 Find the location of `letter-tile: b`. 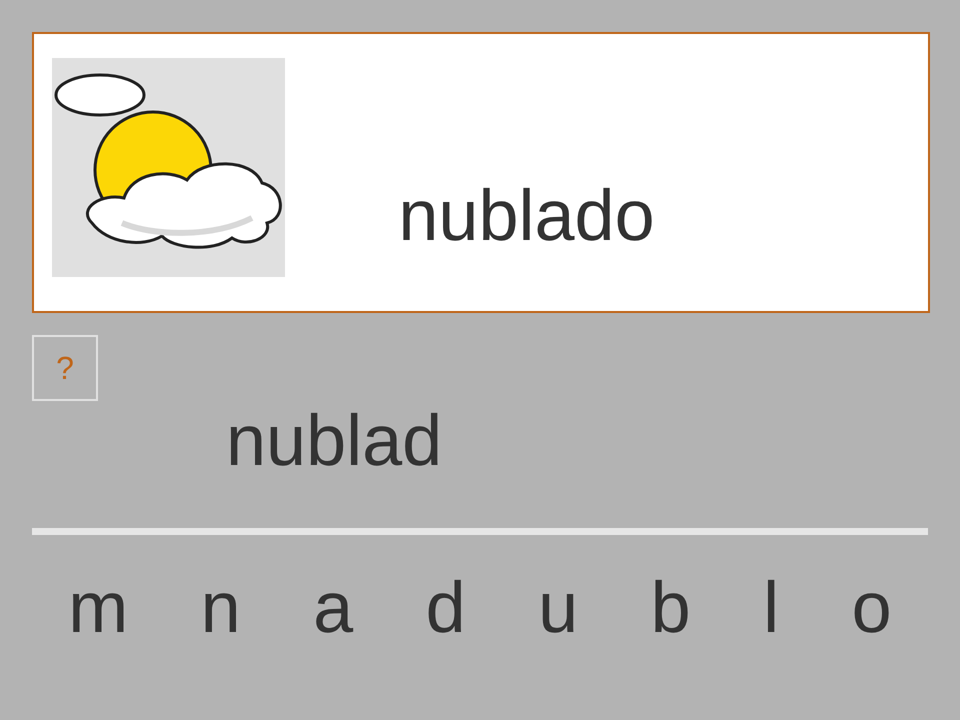

letter-tile: b is located at coordinates (670, 608).